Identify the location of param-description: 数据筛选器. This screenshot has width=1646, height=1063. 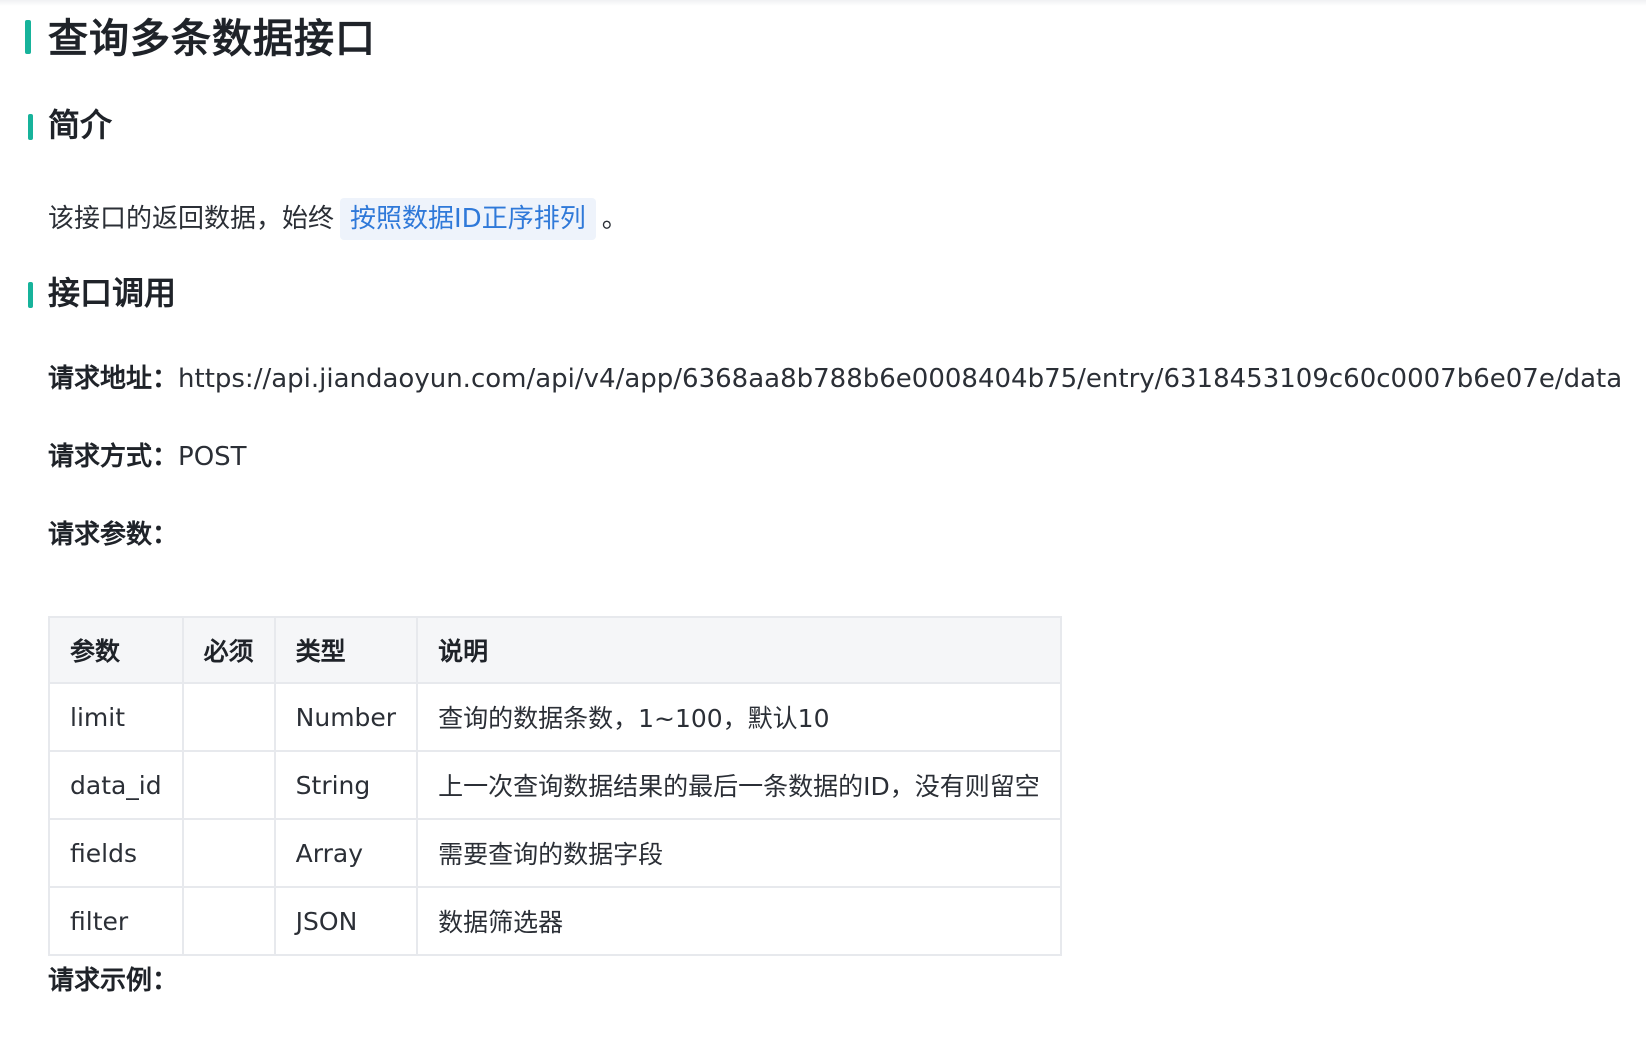
(739, 921).